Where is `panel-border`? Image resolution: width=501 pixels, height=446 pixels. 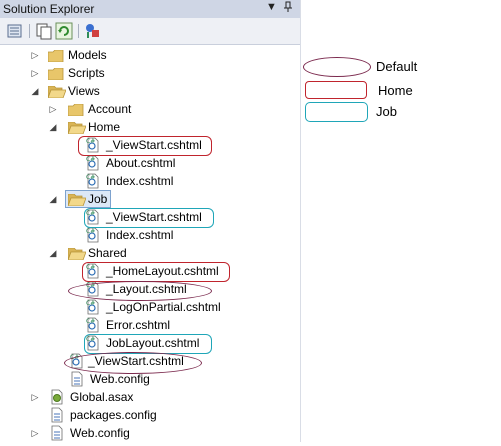
panel-border is located at coordinates (300, 221).